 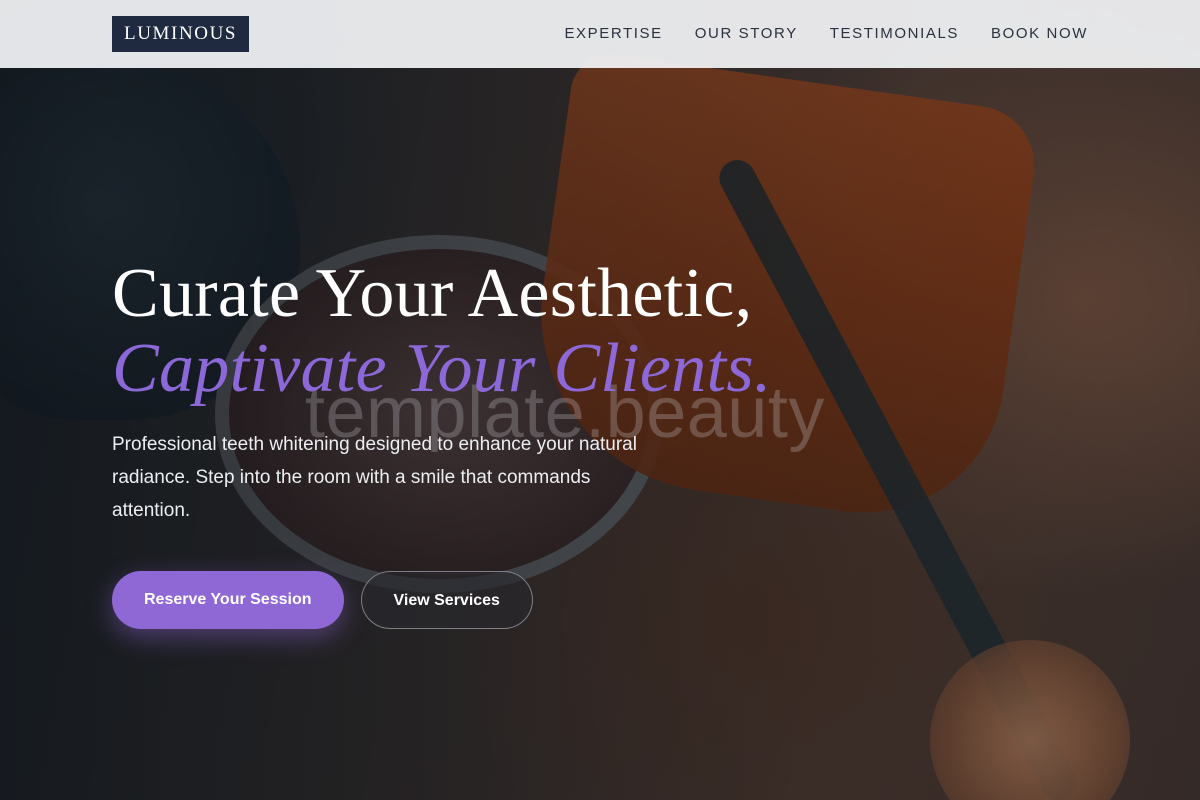 I want to click on nav-link-book-now: BOOK NOW, so click(x=1039, y=34).